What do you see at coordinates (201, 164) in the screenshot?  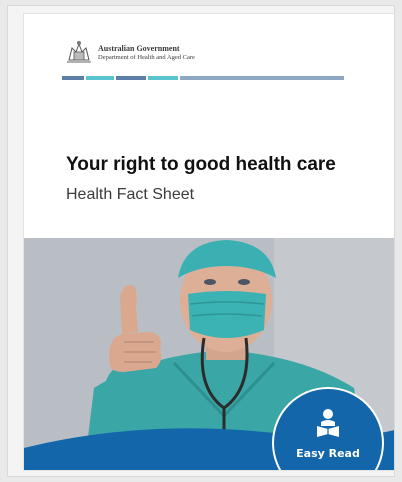 I see `document-title: Your right to good health care` at bounding box center [201, 164].